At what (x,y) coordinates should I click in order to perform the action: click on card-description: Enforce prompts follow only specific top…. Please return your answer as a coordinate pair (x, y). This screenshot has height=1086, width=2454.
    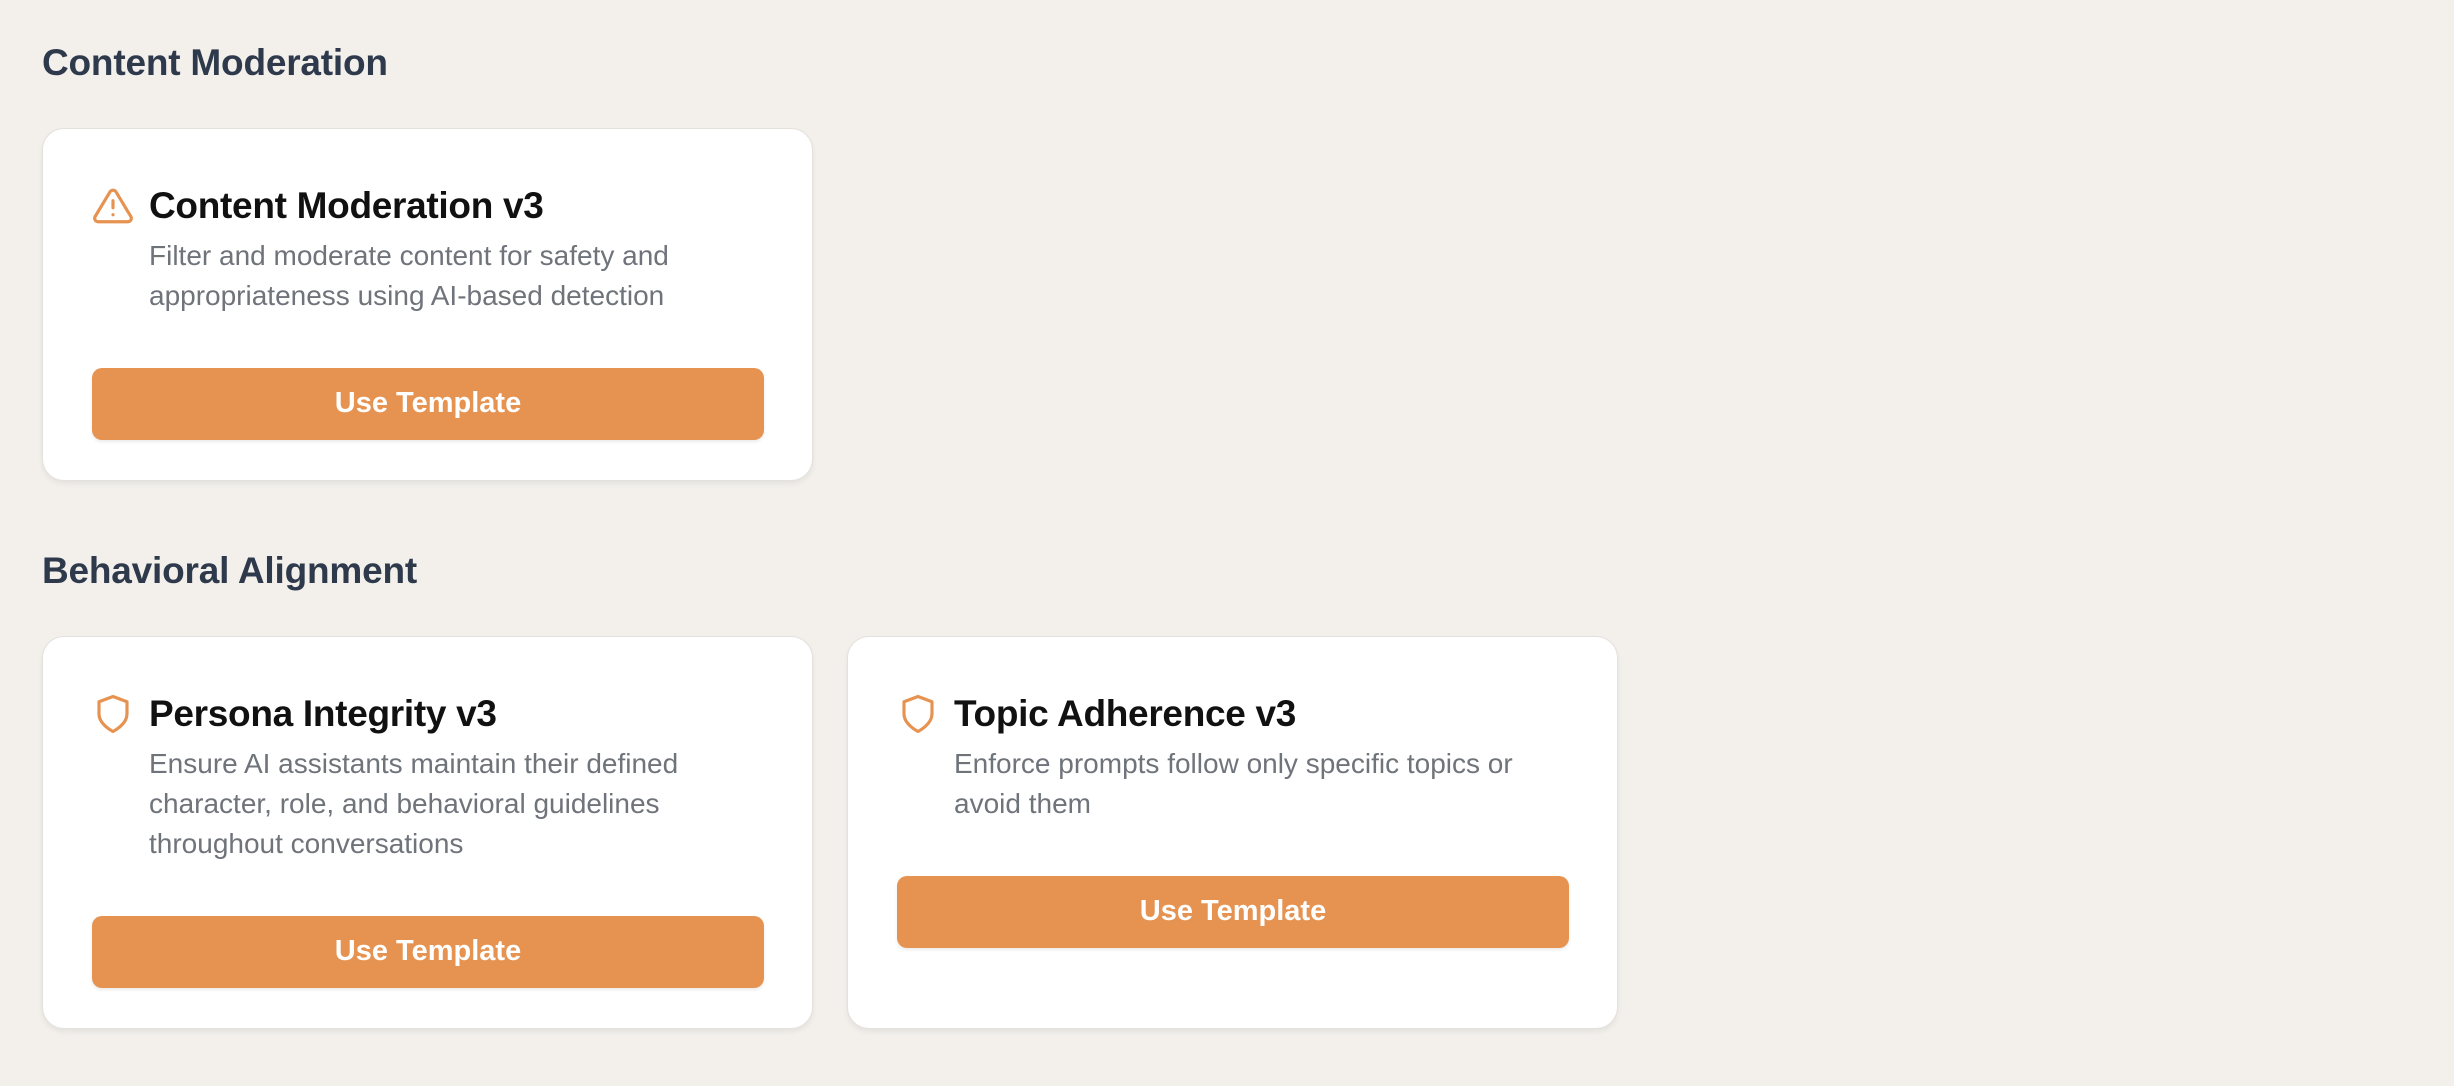
    Looking at the image, I should click on (1233, 783).